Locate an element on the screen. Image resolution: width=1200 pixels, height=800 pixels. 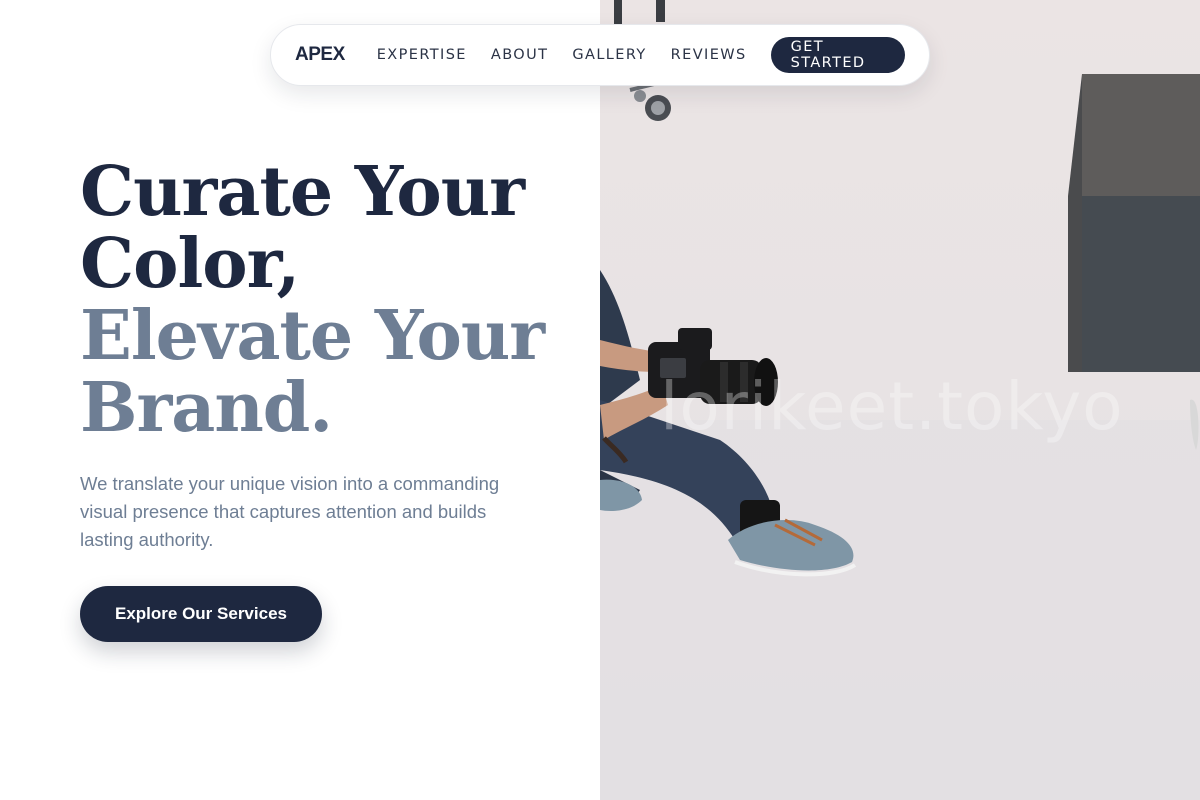
nav-link-expertise: EXPERTISE is located at coordinates (422, 55).